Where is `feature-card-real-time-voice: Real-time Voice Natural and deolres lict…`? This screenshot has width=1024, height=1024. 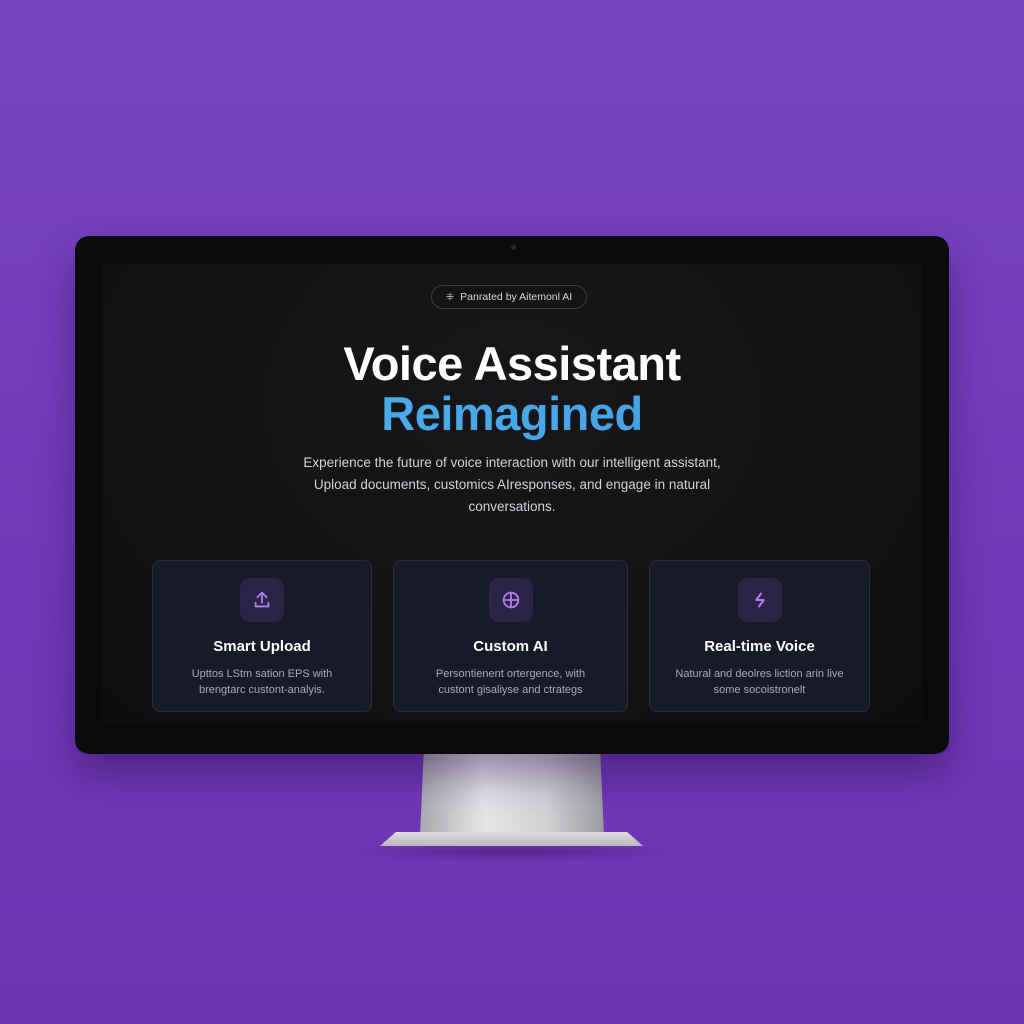 feature-card-real-time-voice: Real-time Voice Natural and deolres lict… is located at coordinates (759, 636).